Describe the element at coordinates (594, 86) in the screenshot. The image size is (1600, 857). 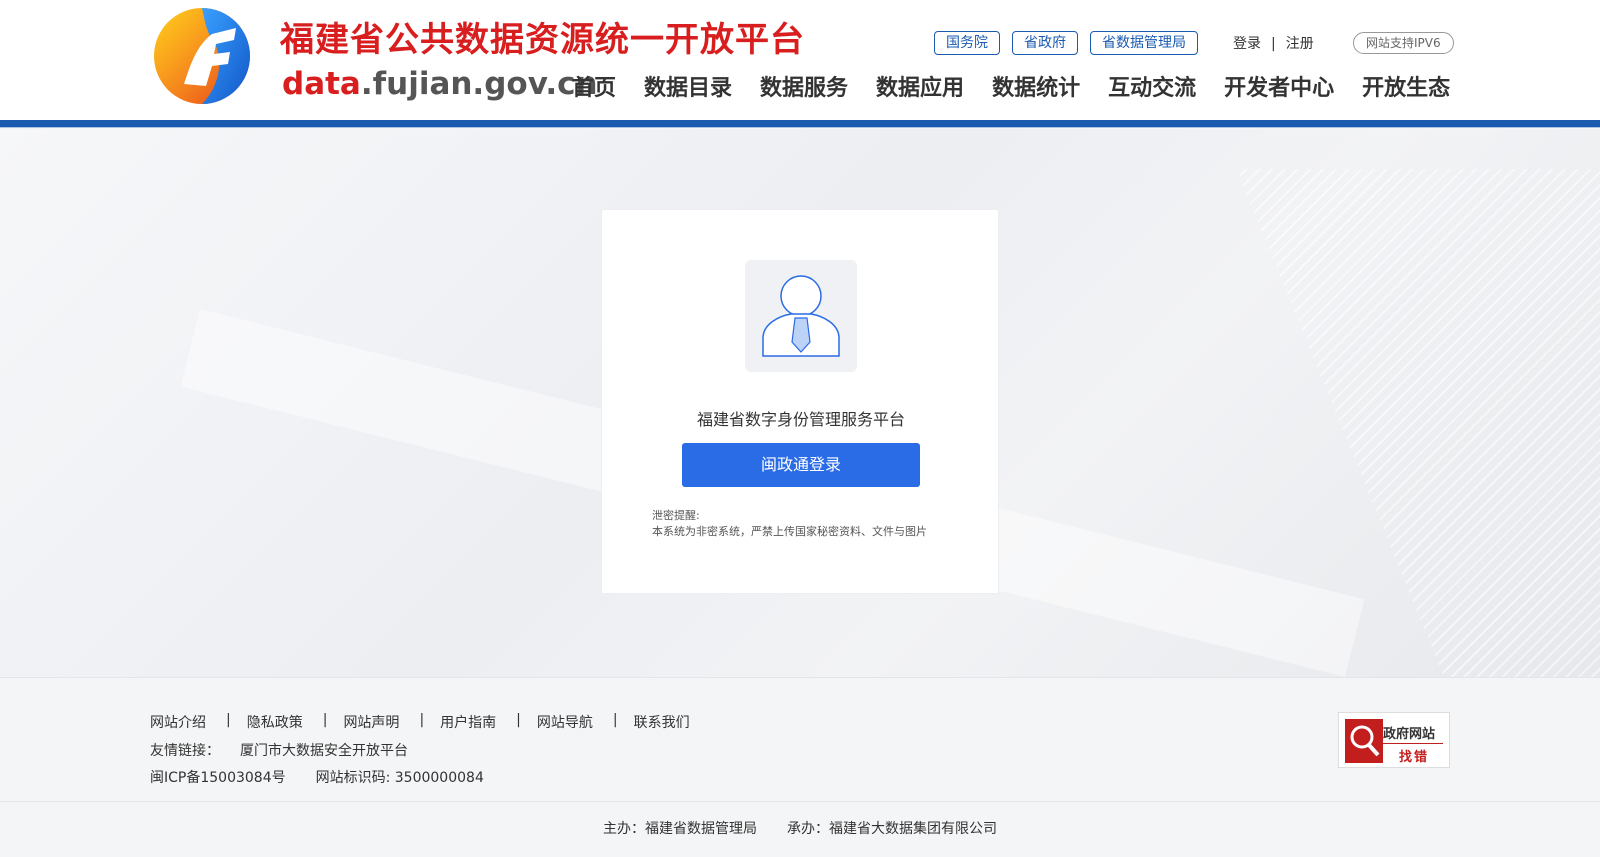
I see `nav-item-home: 首页` at that location.